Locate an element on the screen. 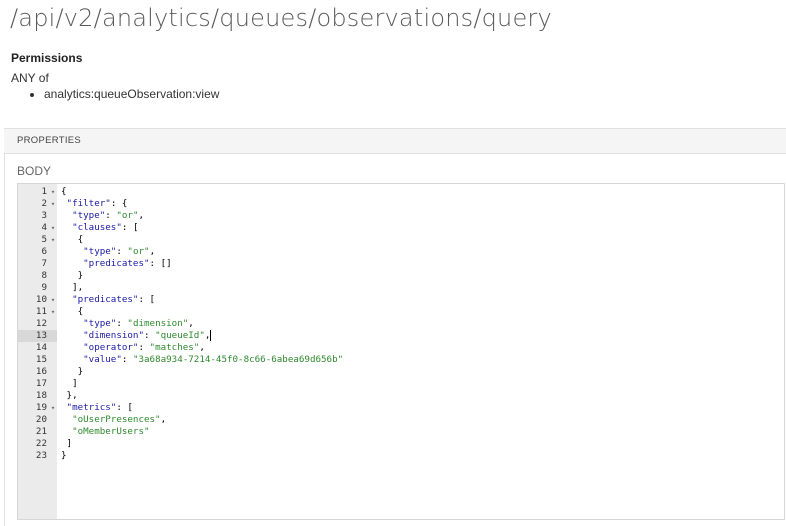 This screenshot has height=526, width=786. line-number: 9 is located at coordinates (44, 287).